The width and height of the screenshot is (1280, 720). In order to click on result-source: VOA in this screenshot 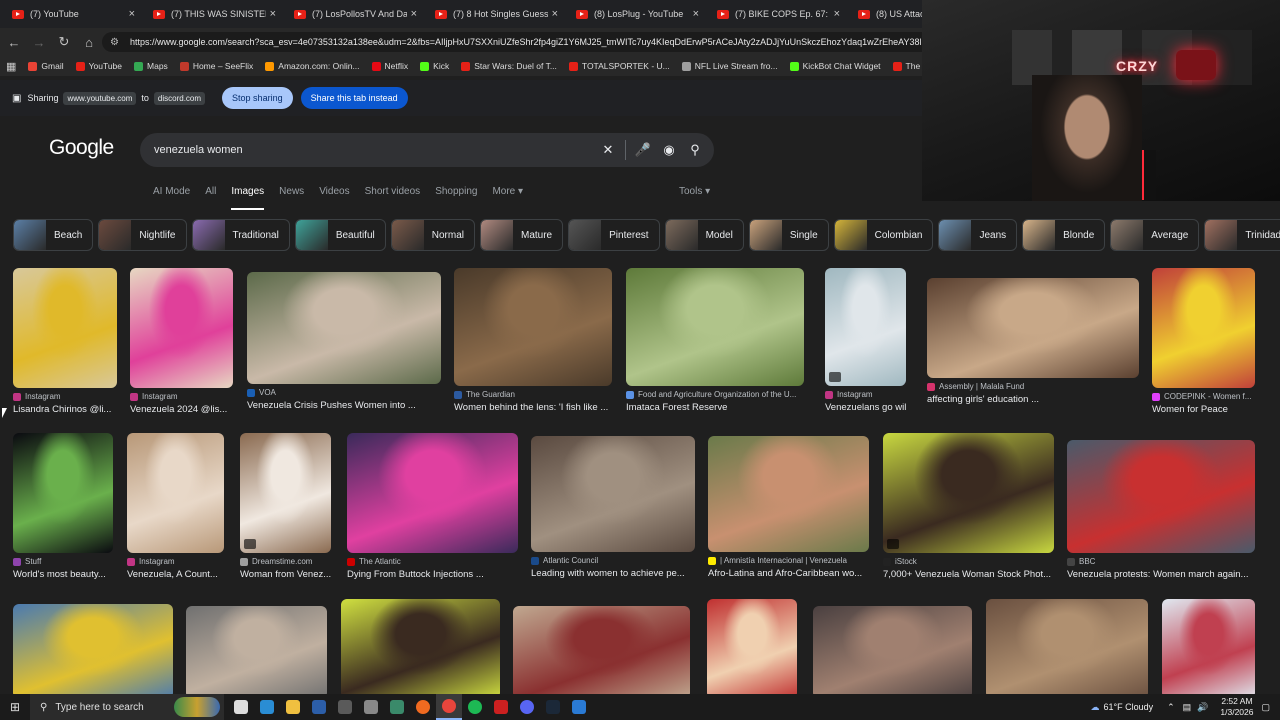, I will do `click(344, 392)`.